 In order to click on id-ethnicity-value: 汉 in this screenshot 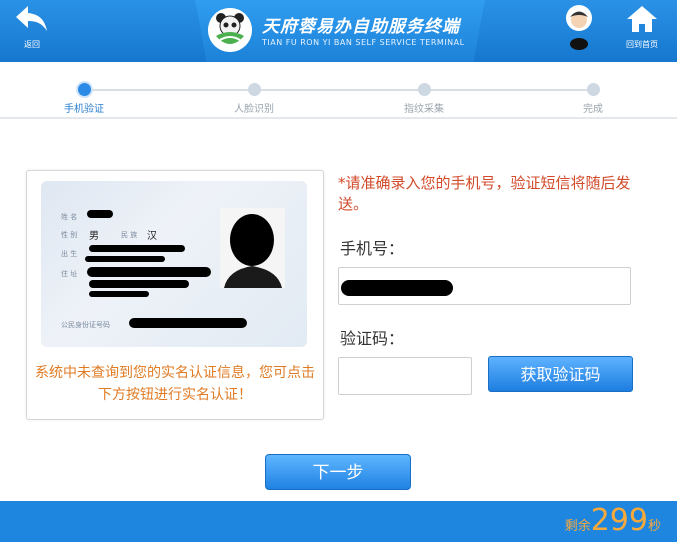, I will do `click(152, 236)`.